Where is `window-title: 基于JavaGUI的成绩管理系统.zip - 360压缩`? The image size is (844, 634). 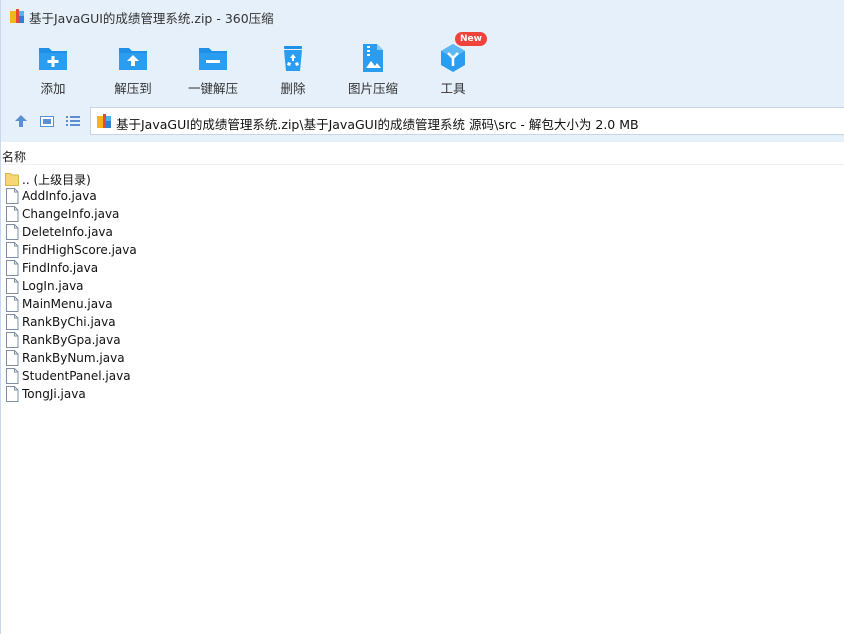 window-title: 基于JavaGUI的成绩管理系统.zip - 360压缩 is located at coordinates (151, 18).